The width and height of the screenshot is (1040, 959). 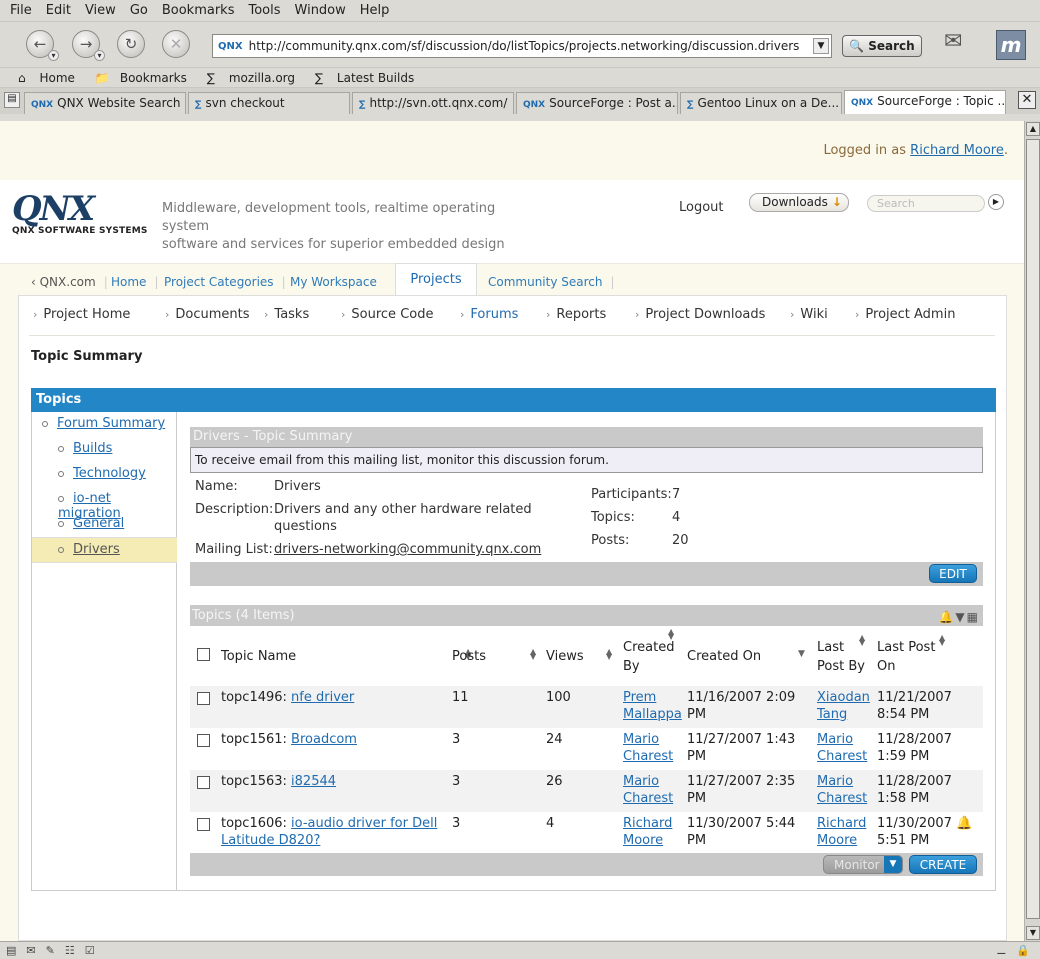 What do you see at coordinates (1032, 531) in the screenshot?
I see `vertical-scrollbar: ▲ ▼` at bounding box center [1032, 531].